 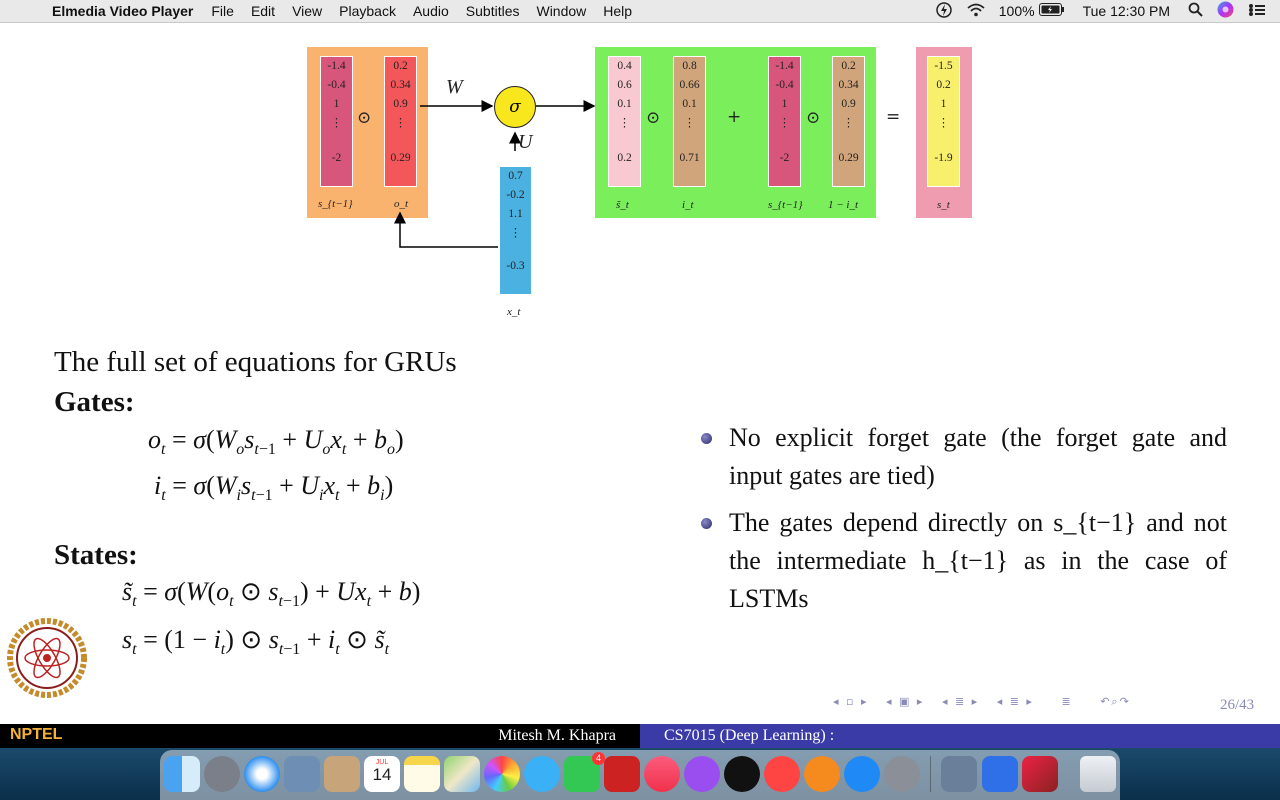 What do you see at coordinates (182, 774) in the screenshot?
I see `finder-icon` at bounding box center [182, 774].